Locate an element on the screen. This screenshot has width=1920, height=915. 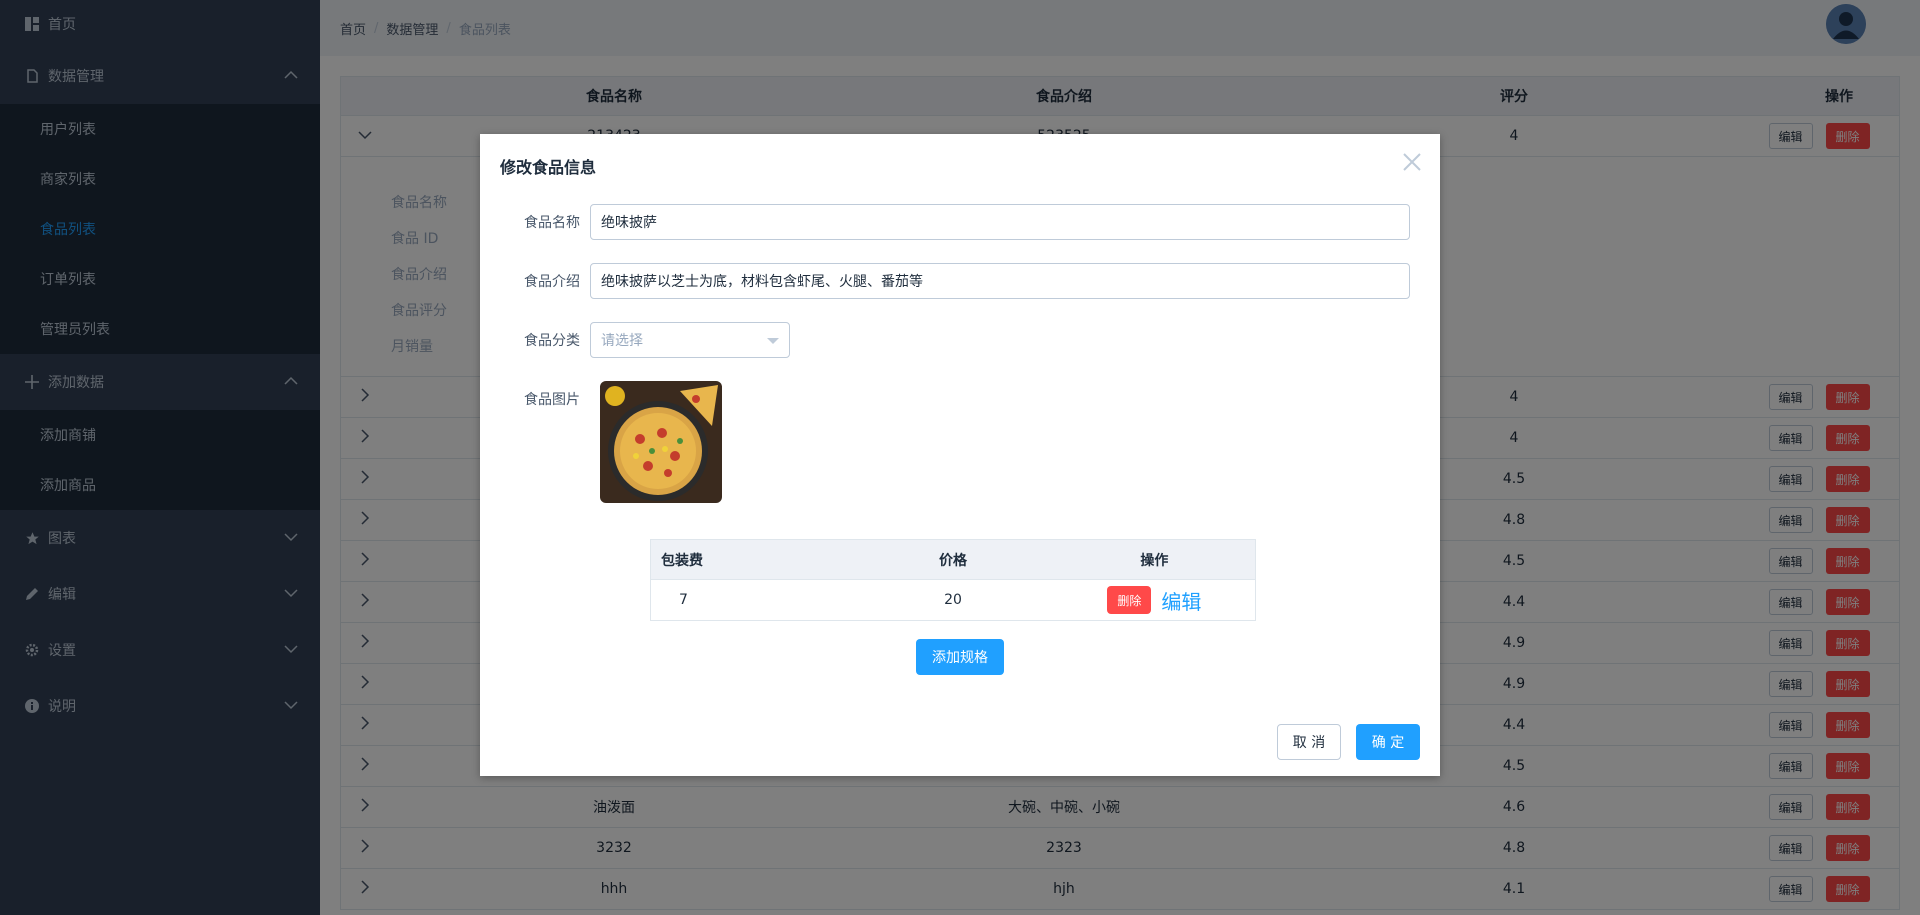
close-icon is located at coordinates (1412, 162).